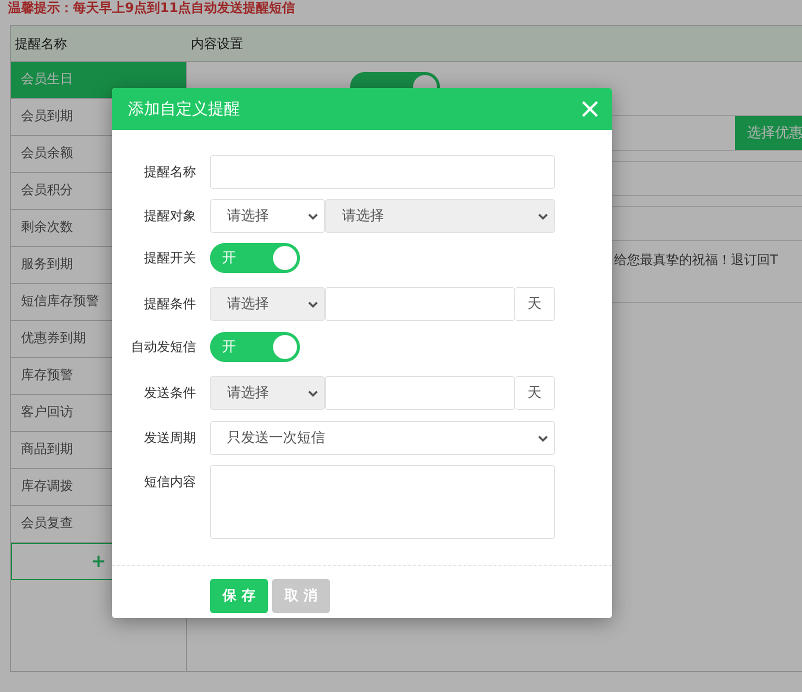 Image resolution: width=802 pixels, height=692 pixels. What do you see at coordinates (696, 260) in the screenshot?
I see `message-preview: 给您最真挚的祝福！退订回T` at bounding box center [696, 260].